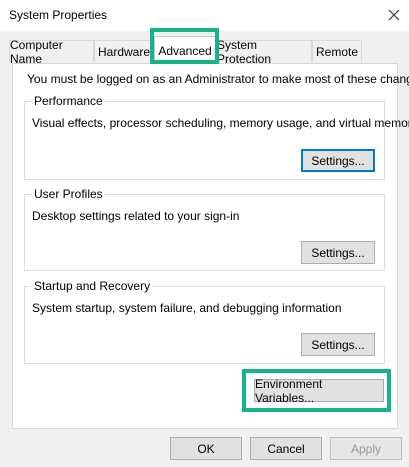  I want to click on tab-remote: Remote, so click(337, 51).